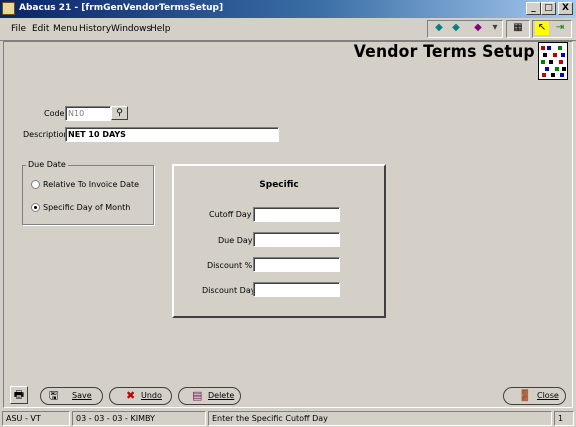  I want to click on due-day-field, so click(296, 239).